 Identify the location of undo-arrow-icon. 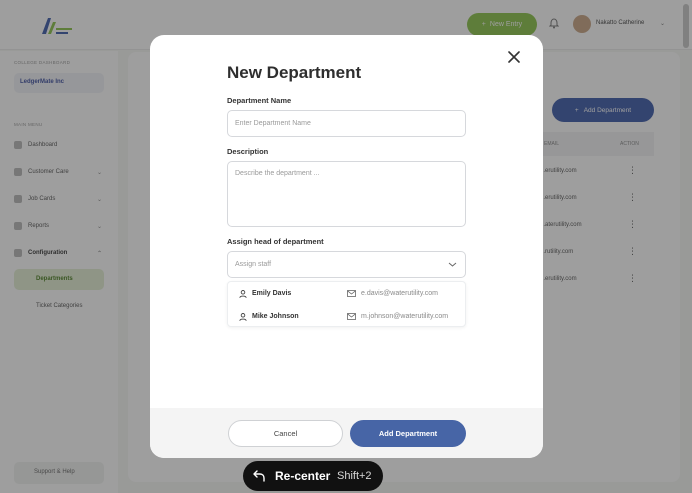
(259, 476).